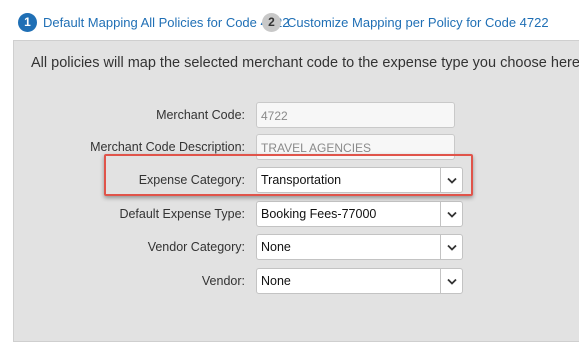  I want to click on default-expense-type-select: Booking Fees-77000, so click(359, 214).